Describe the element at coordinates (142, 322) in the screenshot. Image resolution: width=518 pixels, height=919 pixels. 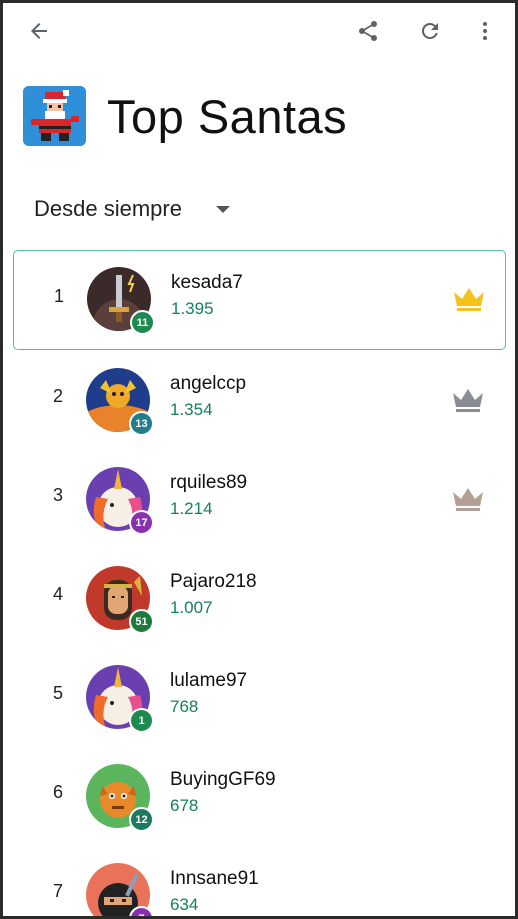
I see `level-badge: 11` at that location.